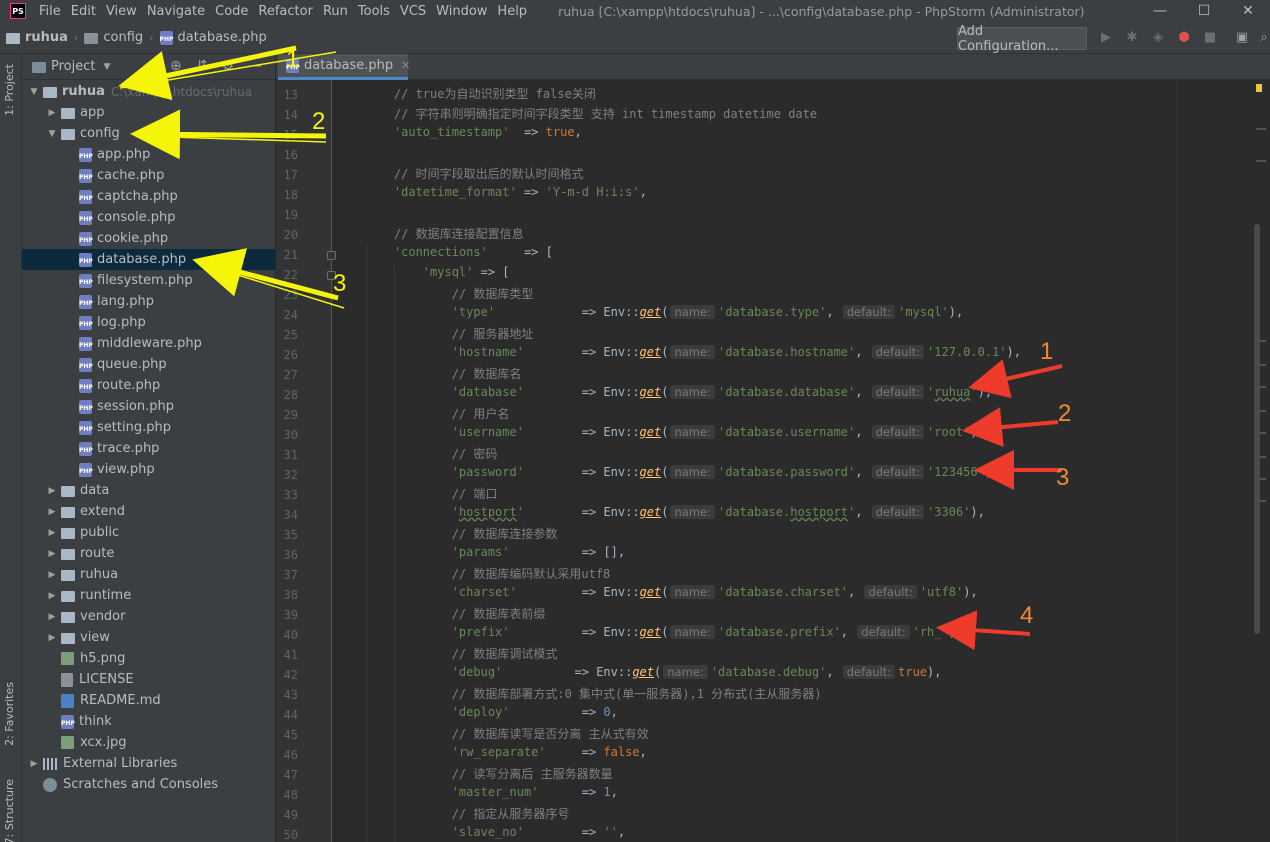 This screenshot has height=842, width=1270. What do you see at coordinates (149, 658) in the screenshot?
I see `tree-item: h5.png` at bounding box center [149, 658].